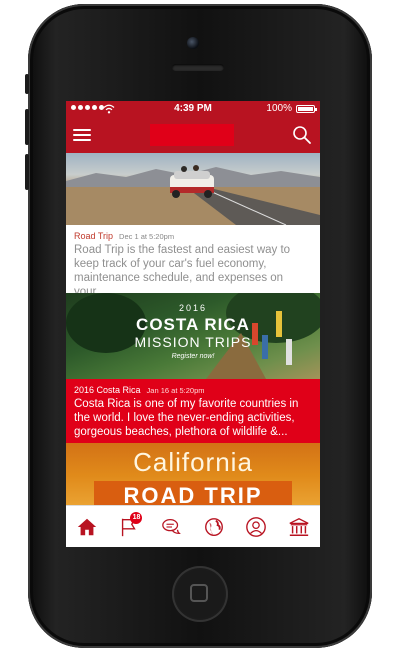 This screenshot has height=655, width=400. I want to click on home-icon, so click(87, 527).